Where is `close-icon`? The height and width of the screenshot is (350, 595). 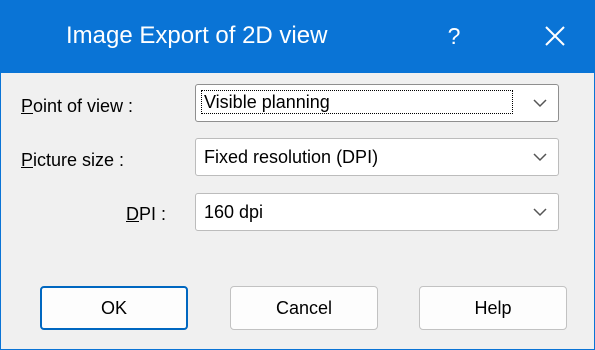 close-icon is located at coordinates (555, 36).